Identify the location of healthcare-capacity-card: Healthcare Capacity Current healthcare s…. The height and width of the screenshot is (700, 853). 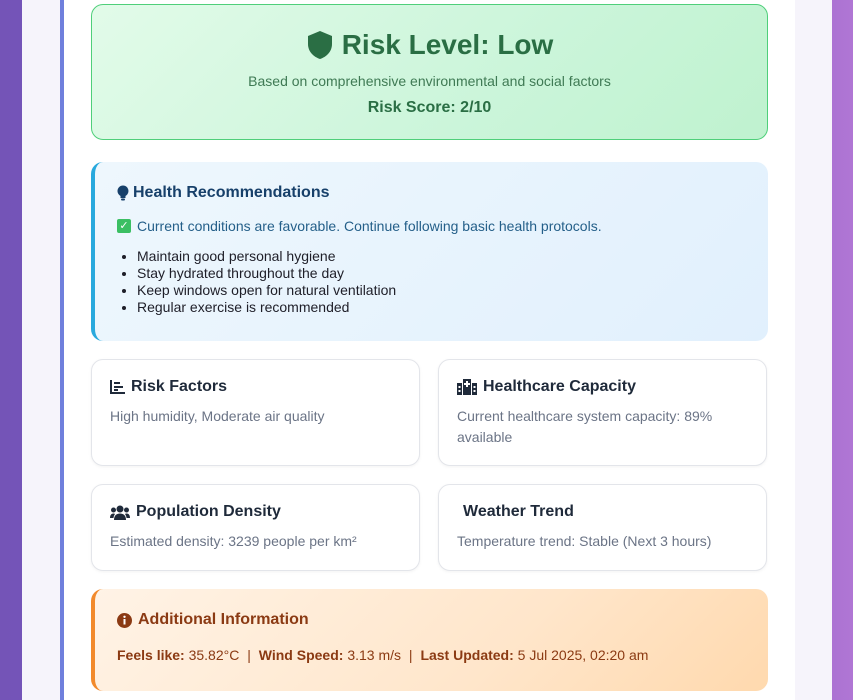
(602, 412).